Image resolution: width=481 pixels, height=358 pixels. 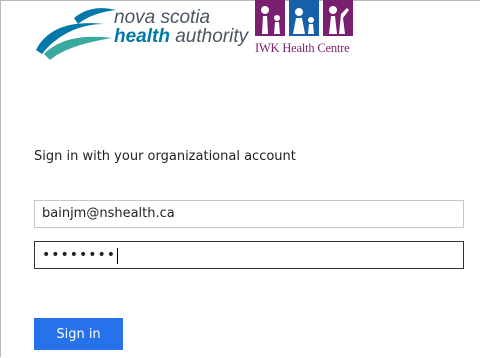 What do you see at coordinates (249, 255) in the screenshot?
I see `password-field: ••••••••` at bounding box center [249, 255].